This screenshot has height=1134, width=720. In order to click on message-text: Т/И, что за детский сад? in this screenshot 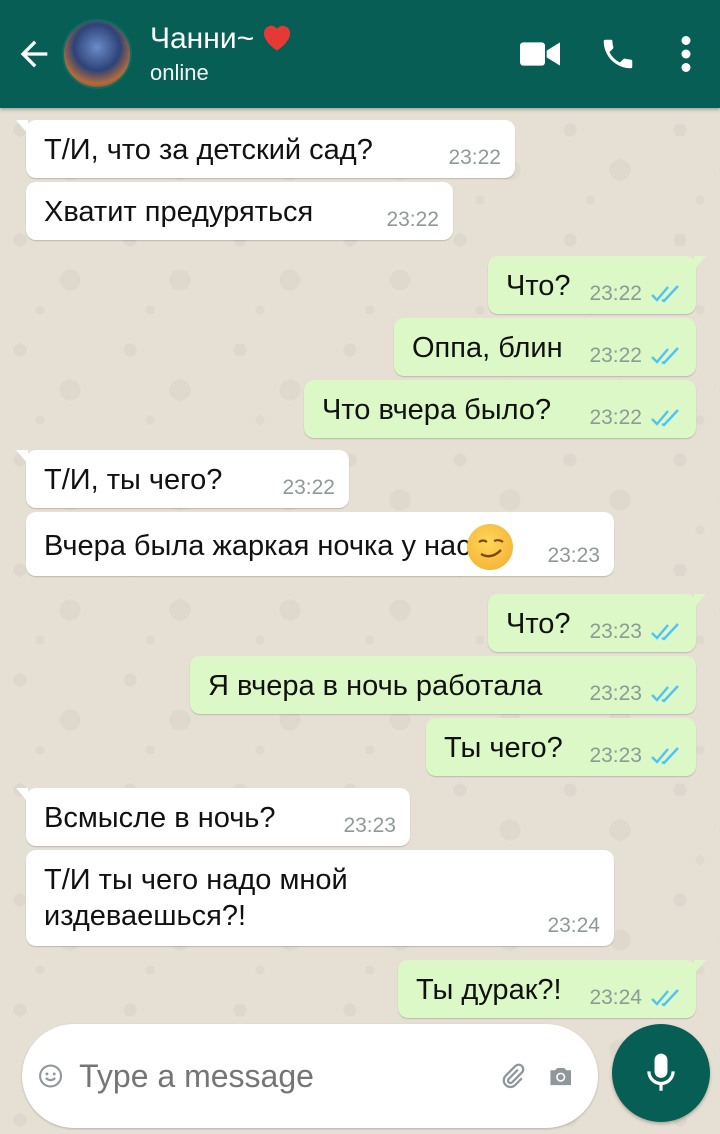, I will do `click(208, 150)`.